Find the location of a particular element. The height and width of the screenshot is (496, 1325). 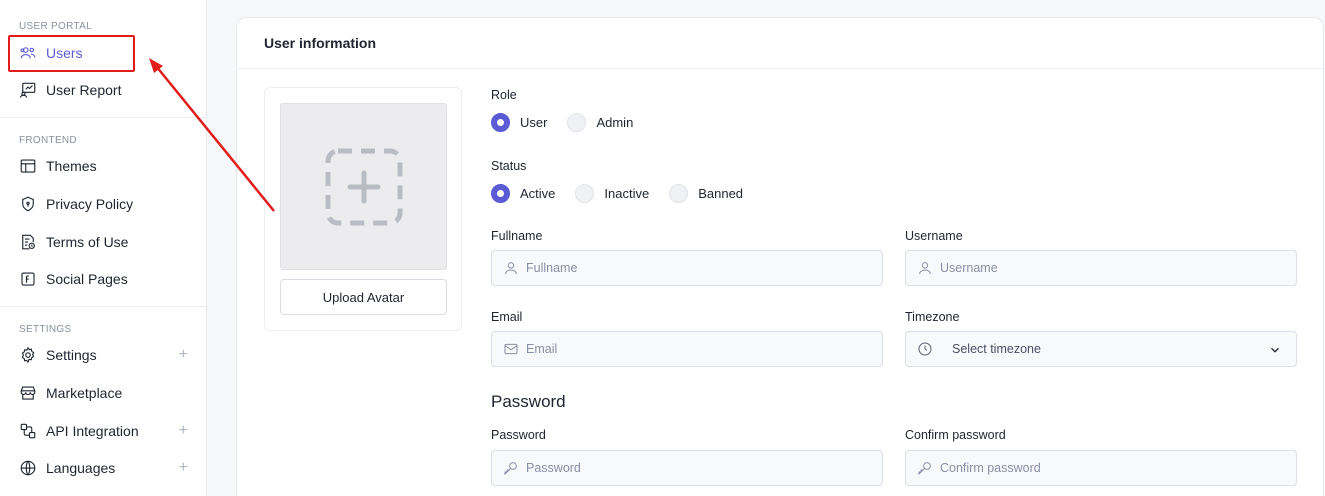

radio-label: Inactive is located at coordinates (627, 193).